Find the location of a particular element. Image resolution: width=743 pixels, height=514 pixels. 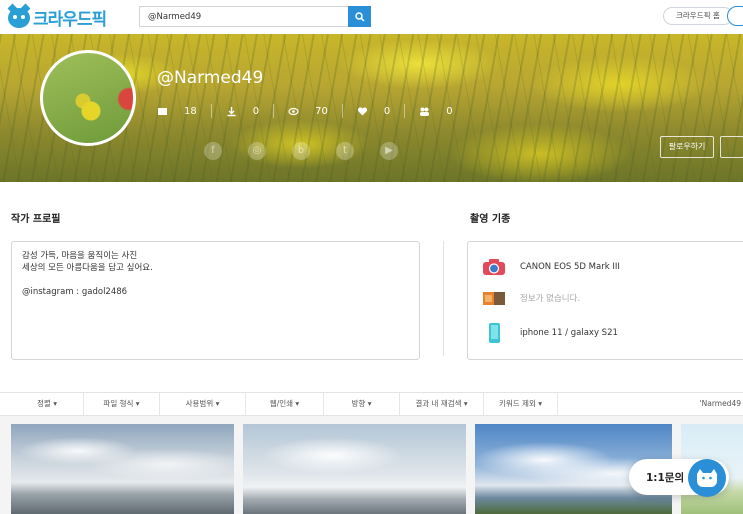

more-button is located at coordinates (731, 147).